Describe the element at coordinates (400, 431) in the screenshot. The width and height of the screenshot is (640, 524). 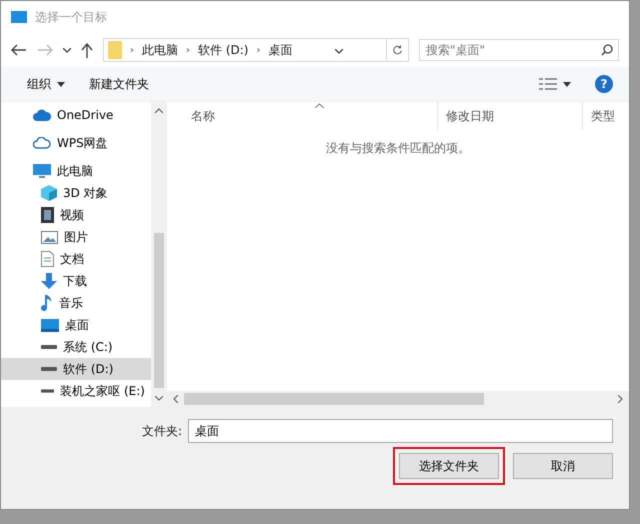
I see `folder-input: 桌面` at that location.